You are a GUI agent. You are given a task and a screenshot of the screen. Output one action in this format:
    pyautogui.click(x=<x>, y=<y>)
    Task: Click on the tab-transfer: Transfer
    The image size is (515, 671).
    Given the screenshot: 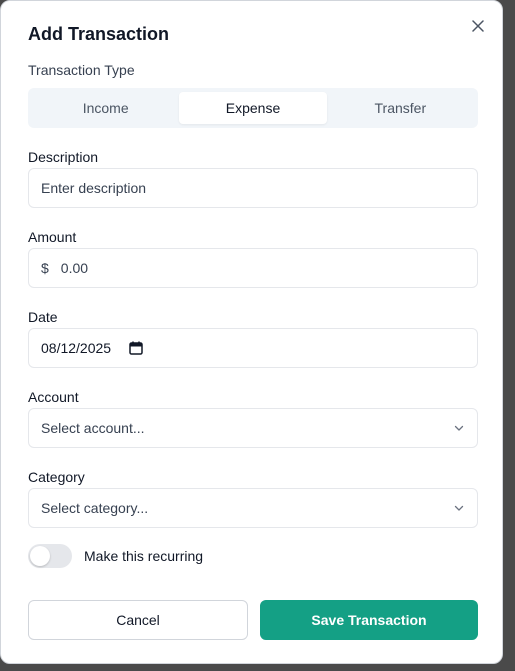 What is the action you would take?
    pyautogui.click(x=400, y=108)
    